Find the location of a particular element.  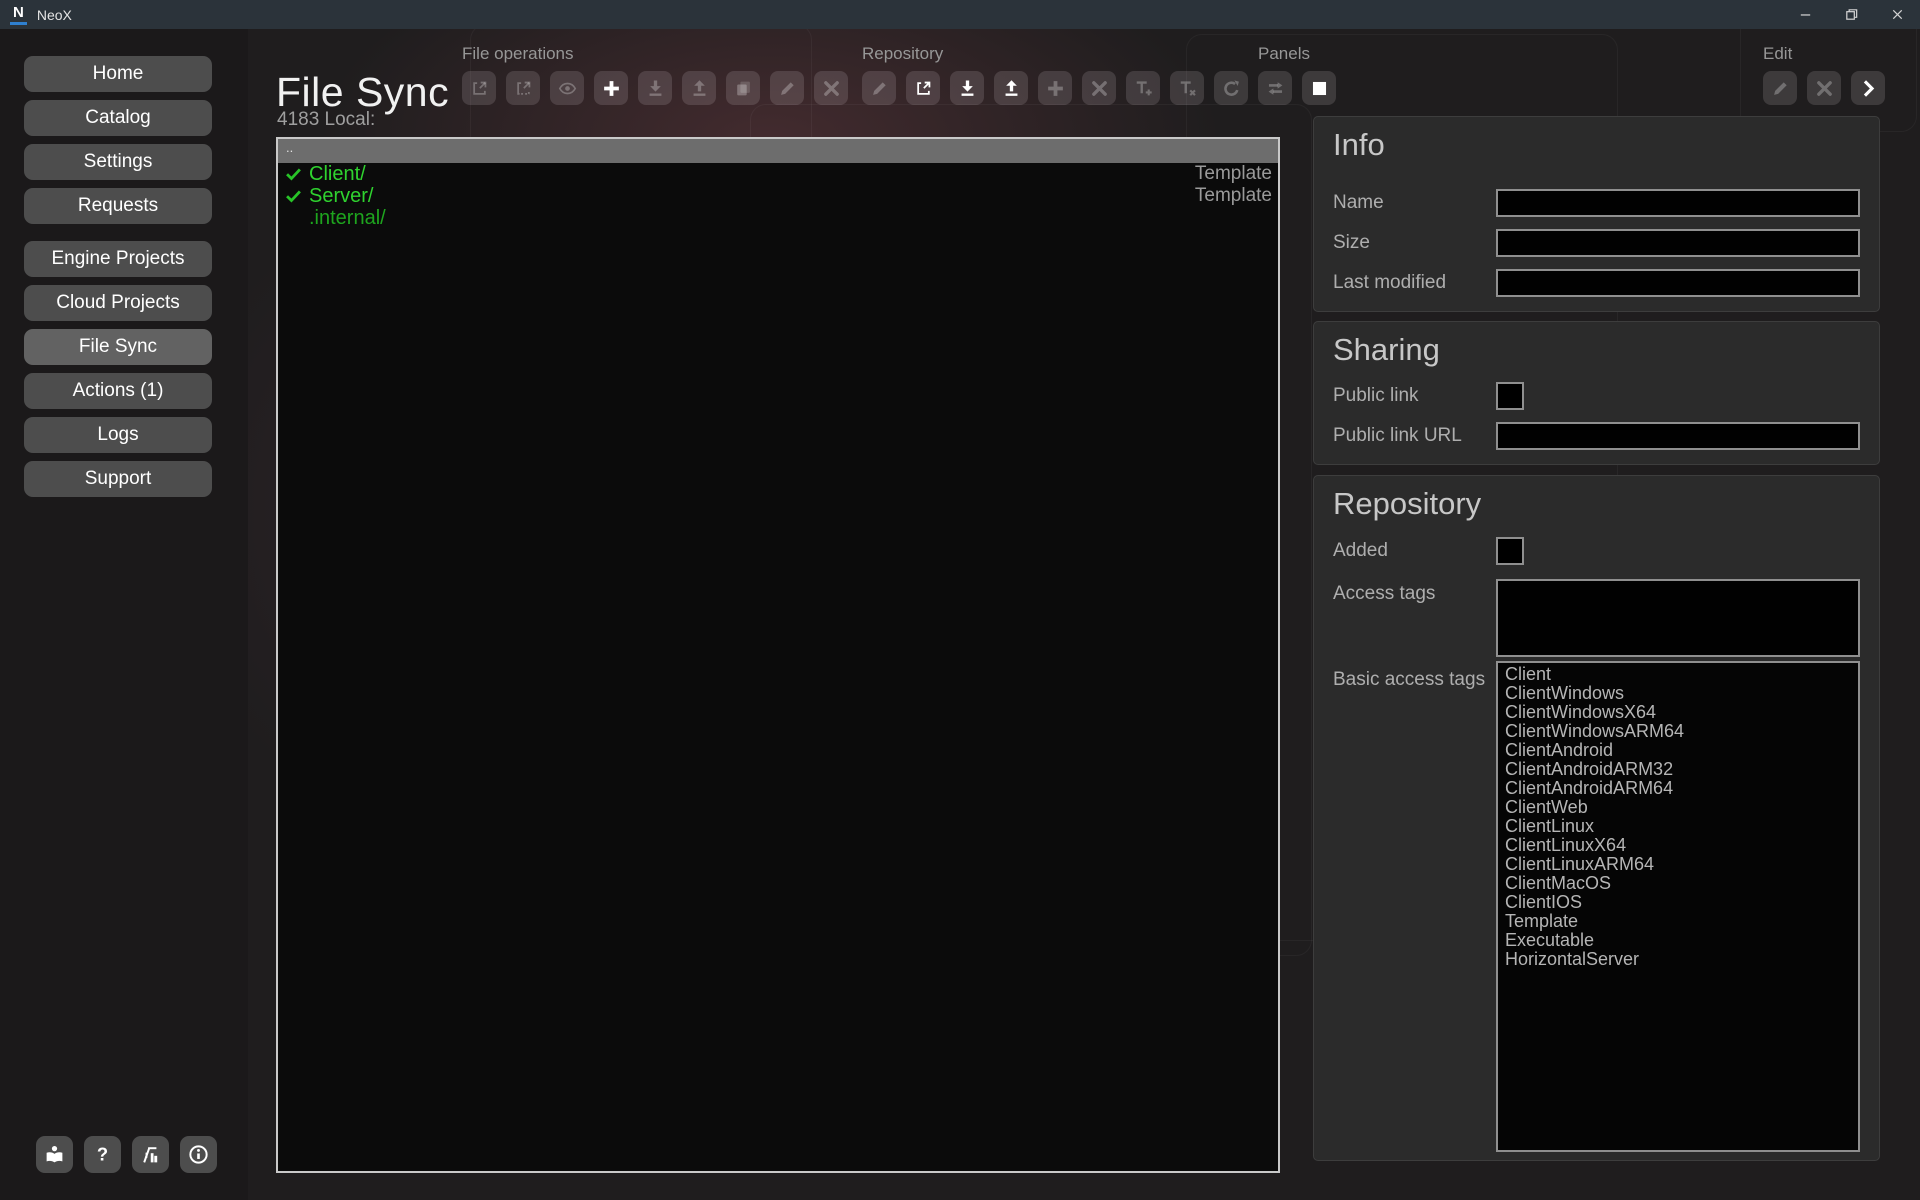

tag-item: Template is located at coordinates (1681, 921).